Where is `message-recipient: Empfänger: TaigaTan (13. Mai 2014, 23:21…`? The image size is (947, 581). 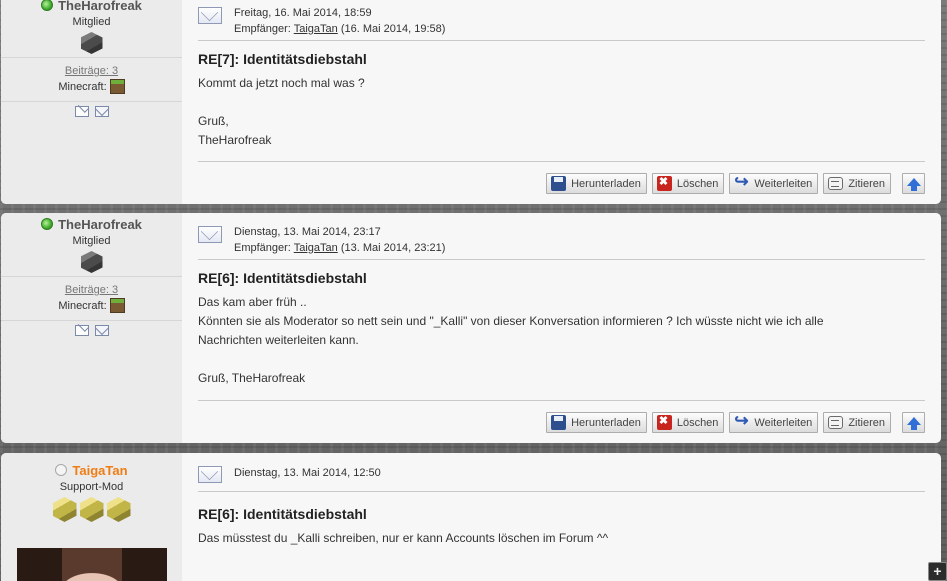 message-recipient: Empfänger: TaigaTan (13. Mai 2014, 23:21… is located at coordinates (340, 248).